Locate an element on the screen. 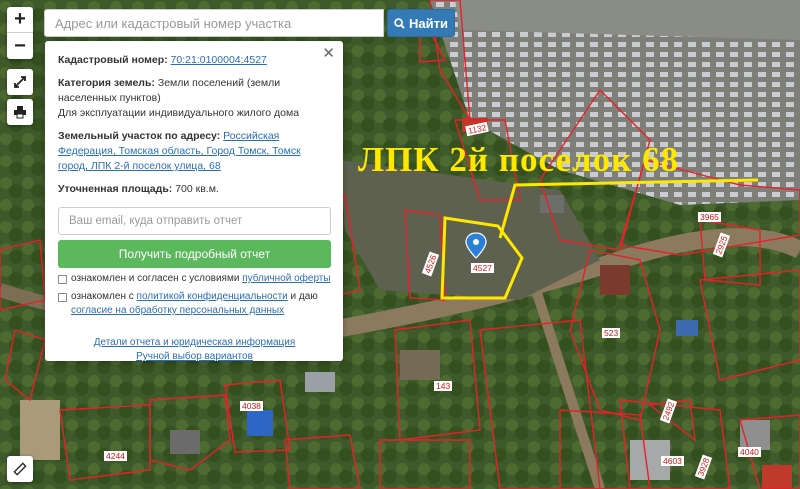  search-button: Найти is located at coordinates (421, 23).